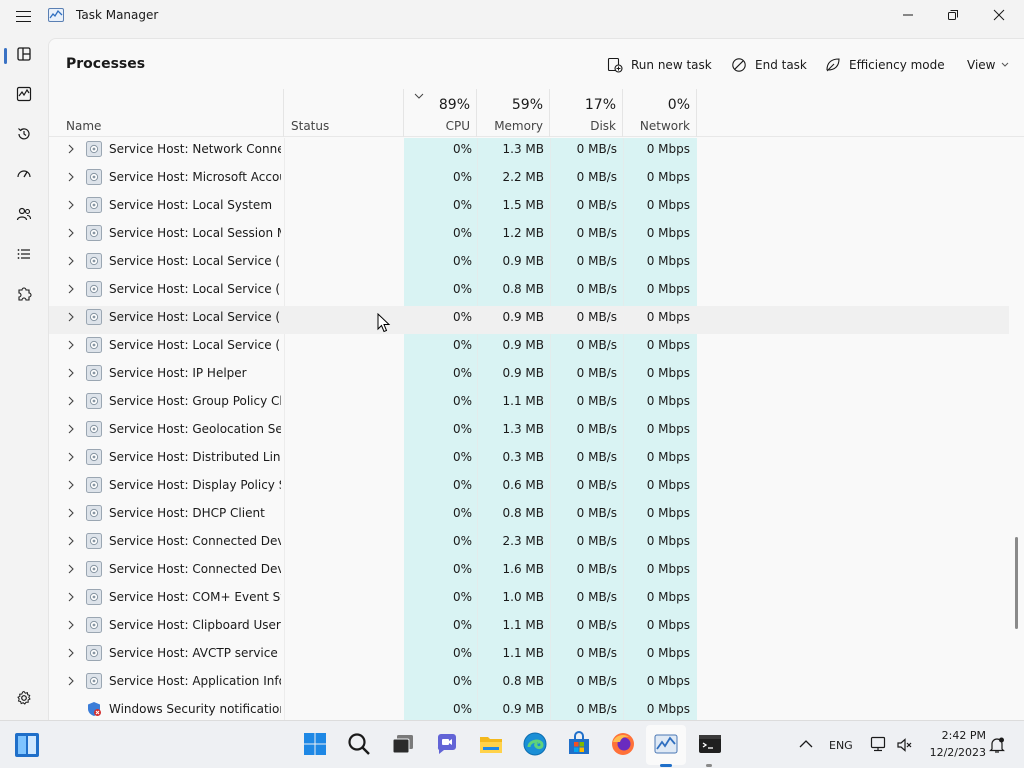  Describe the element at coordinates (462, 541) in the screenshot. I see `process-cpu: 0%` at that location.